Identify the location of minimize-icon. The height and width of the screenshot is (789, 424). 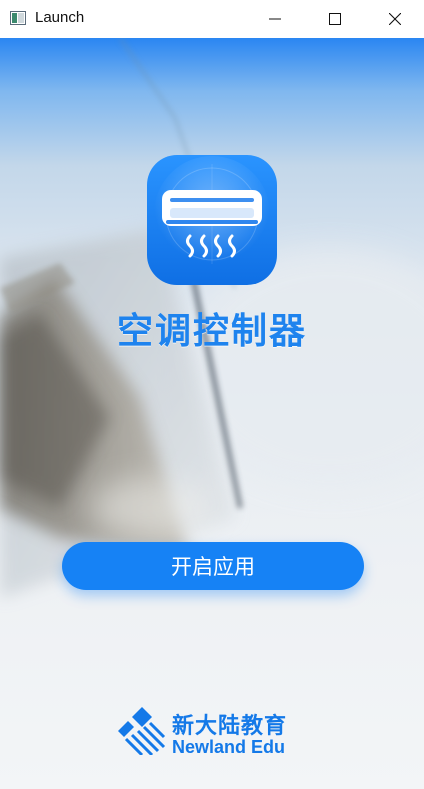
(275, 19).